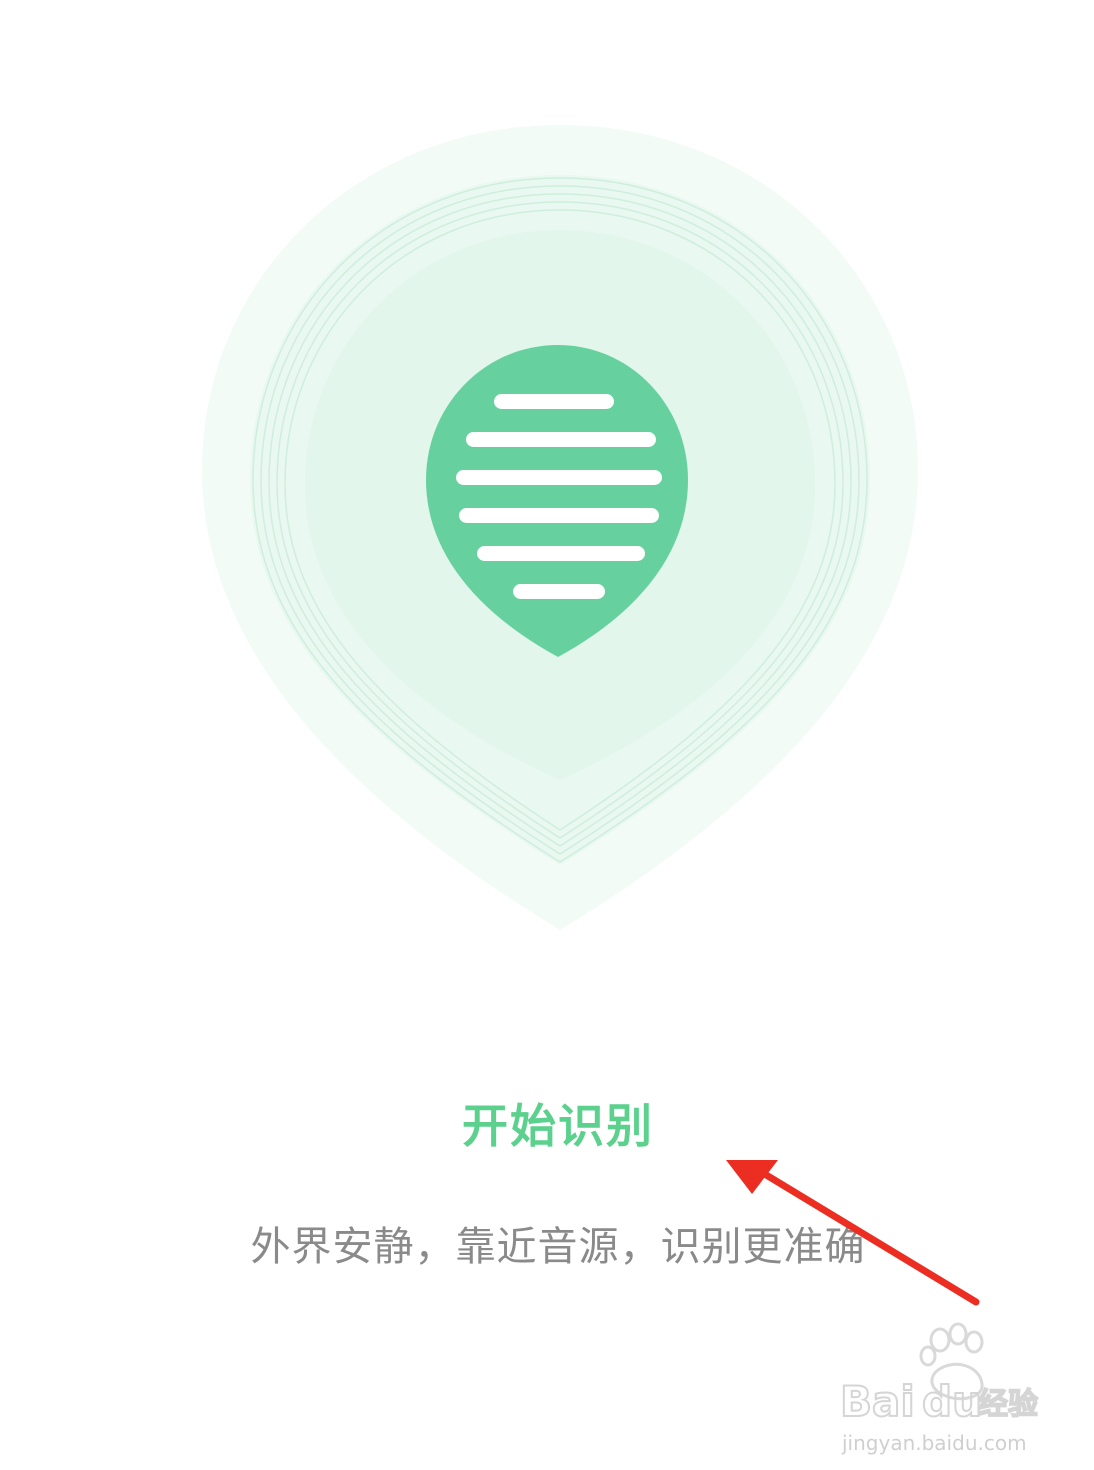  I want to click on recognition-hint: 外界安静，靠近音源，识别更准确, so click(558, 1247).